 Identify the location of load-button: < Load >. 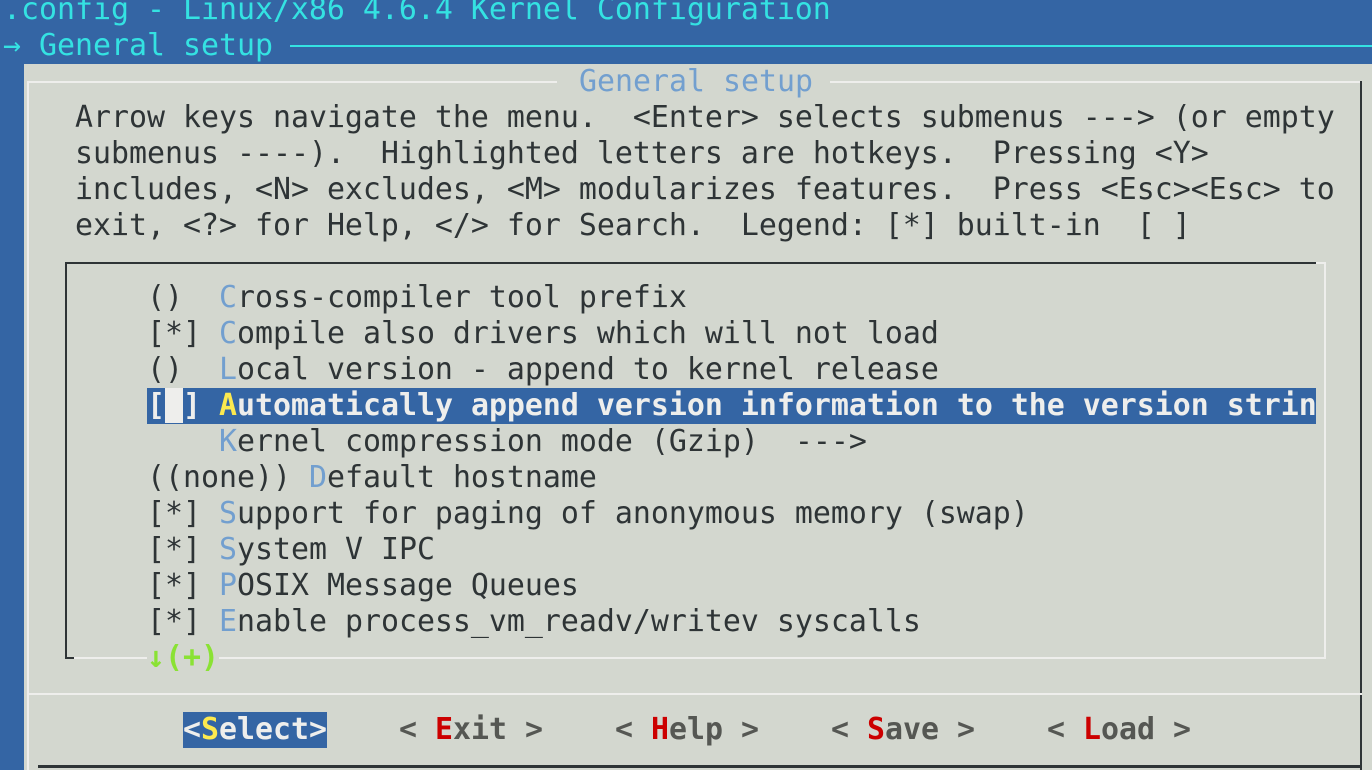
(1119, 730).